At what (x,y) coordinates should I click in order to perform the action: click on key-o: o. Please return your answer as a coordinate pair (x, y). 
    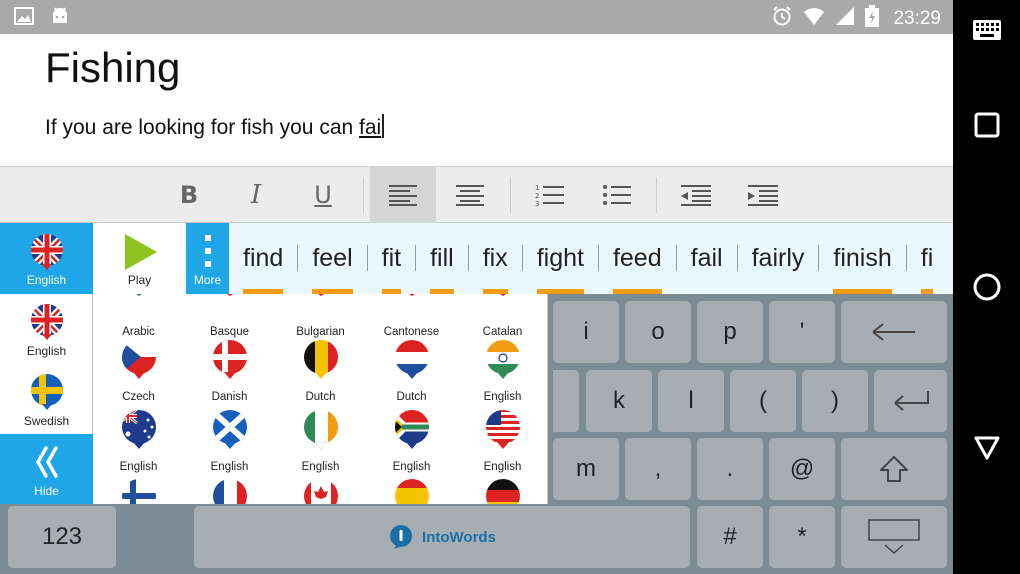
    Looking at the image, I should click on (658, 332).